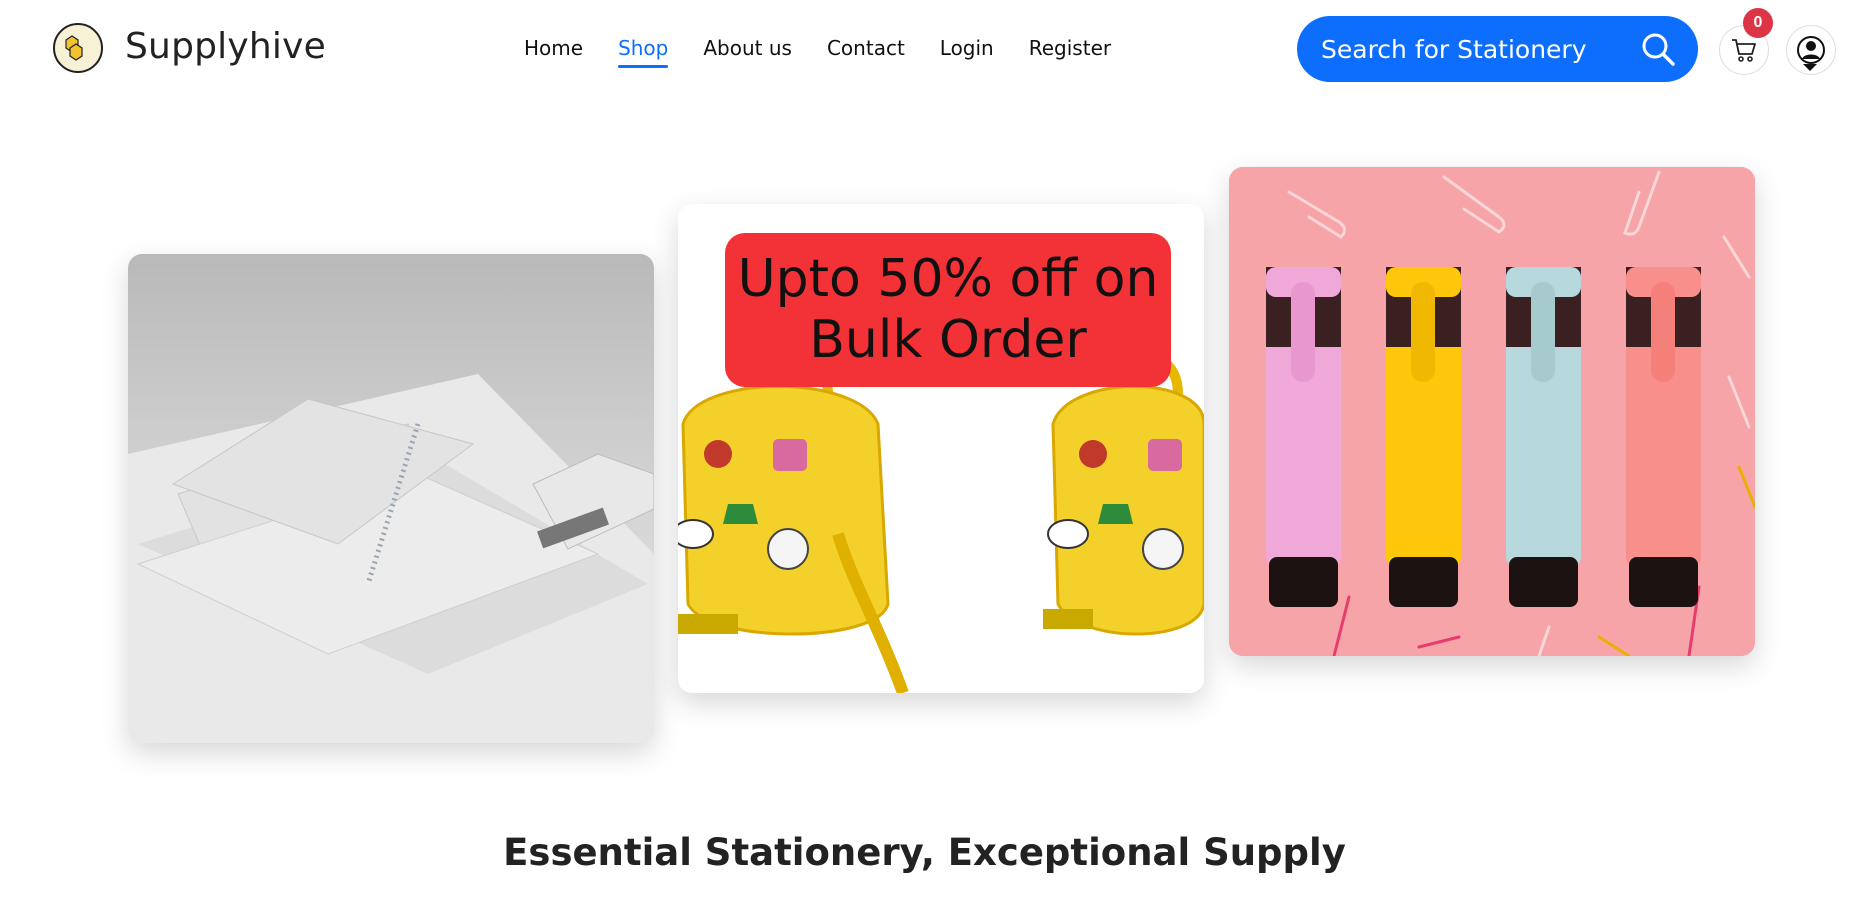 The image size is (1849, 902). Describe the element at coordinates (1810, 67) in the screenshot. I see `chevron-down-icon` at that location.